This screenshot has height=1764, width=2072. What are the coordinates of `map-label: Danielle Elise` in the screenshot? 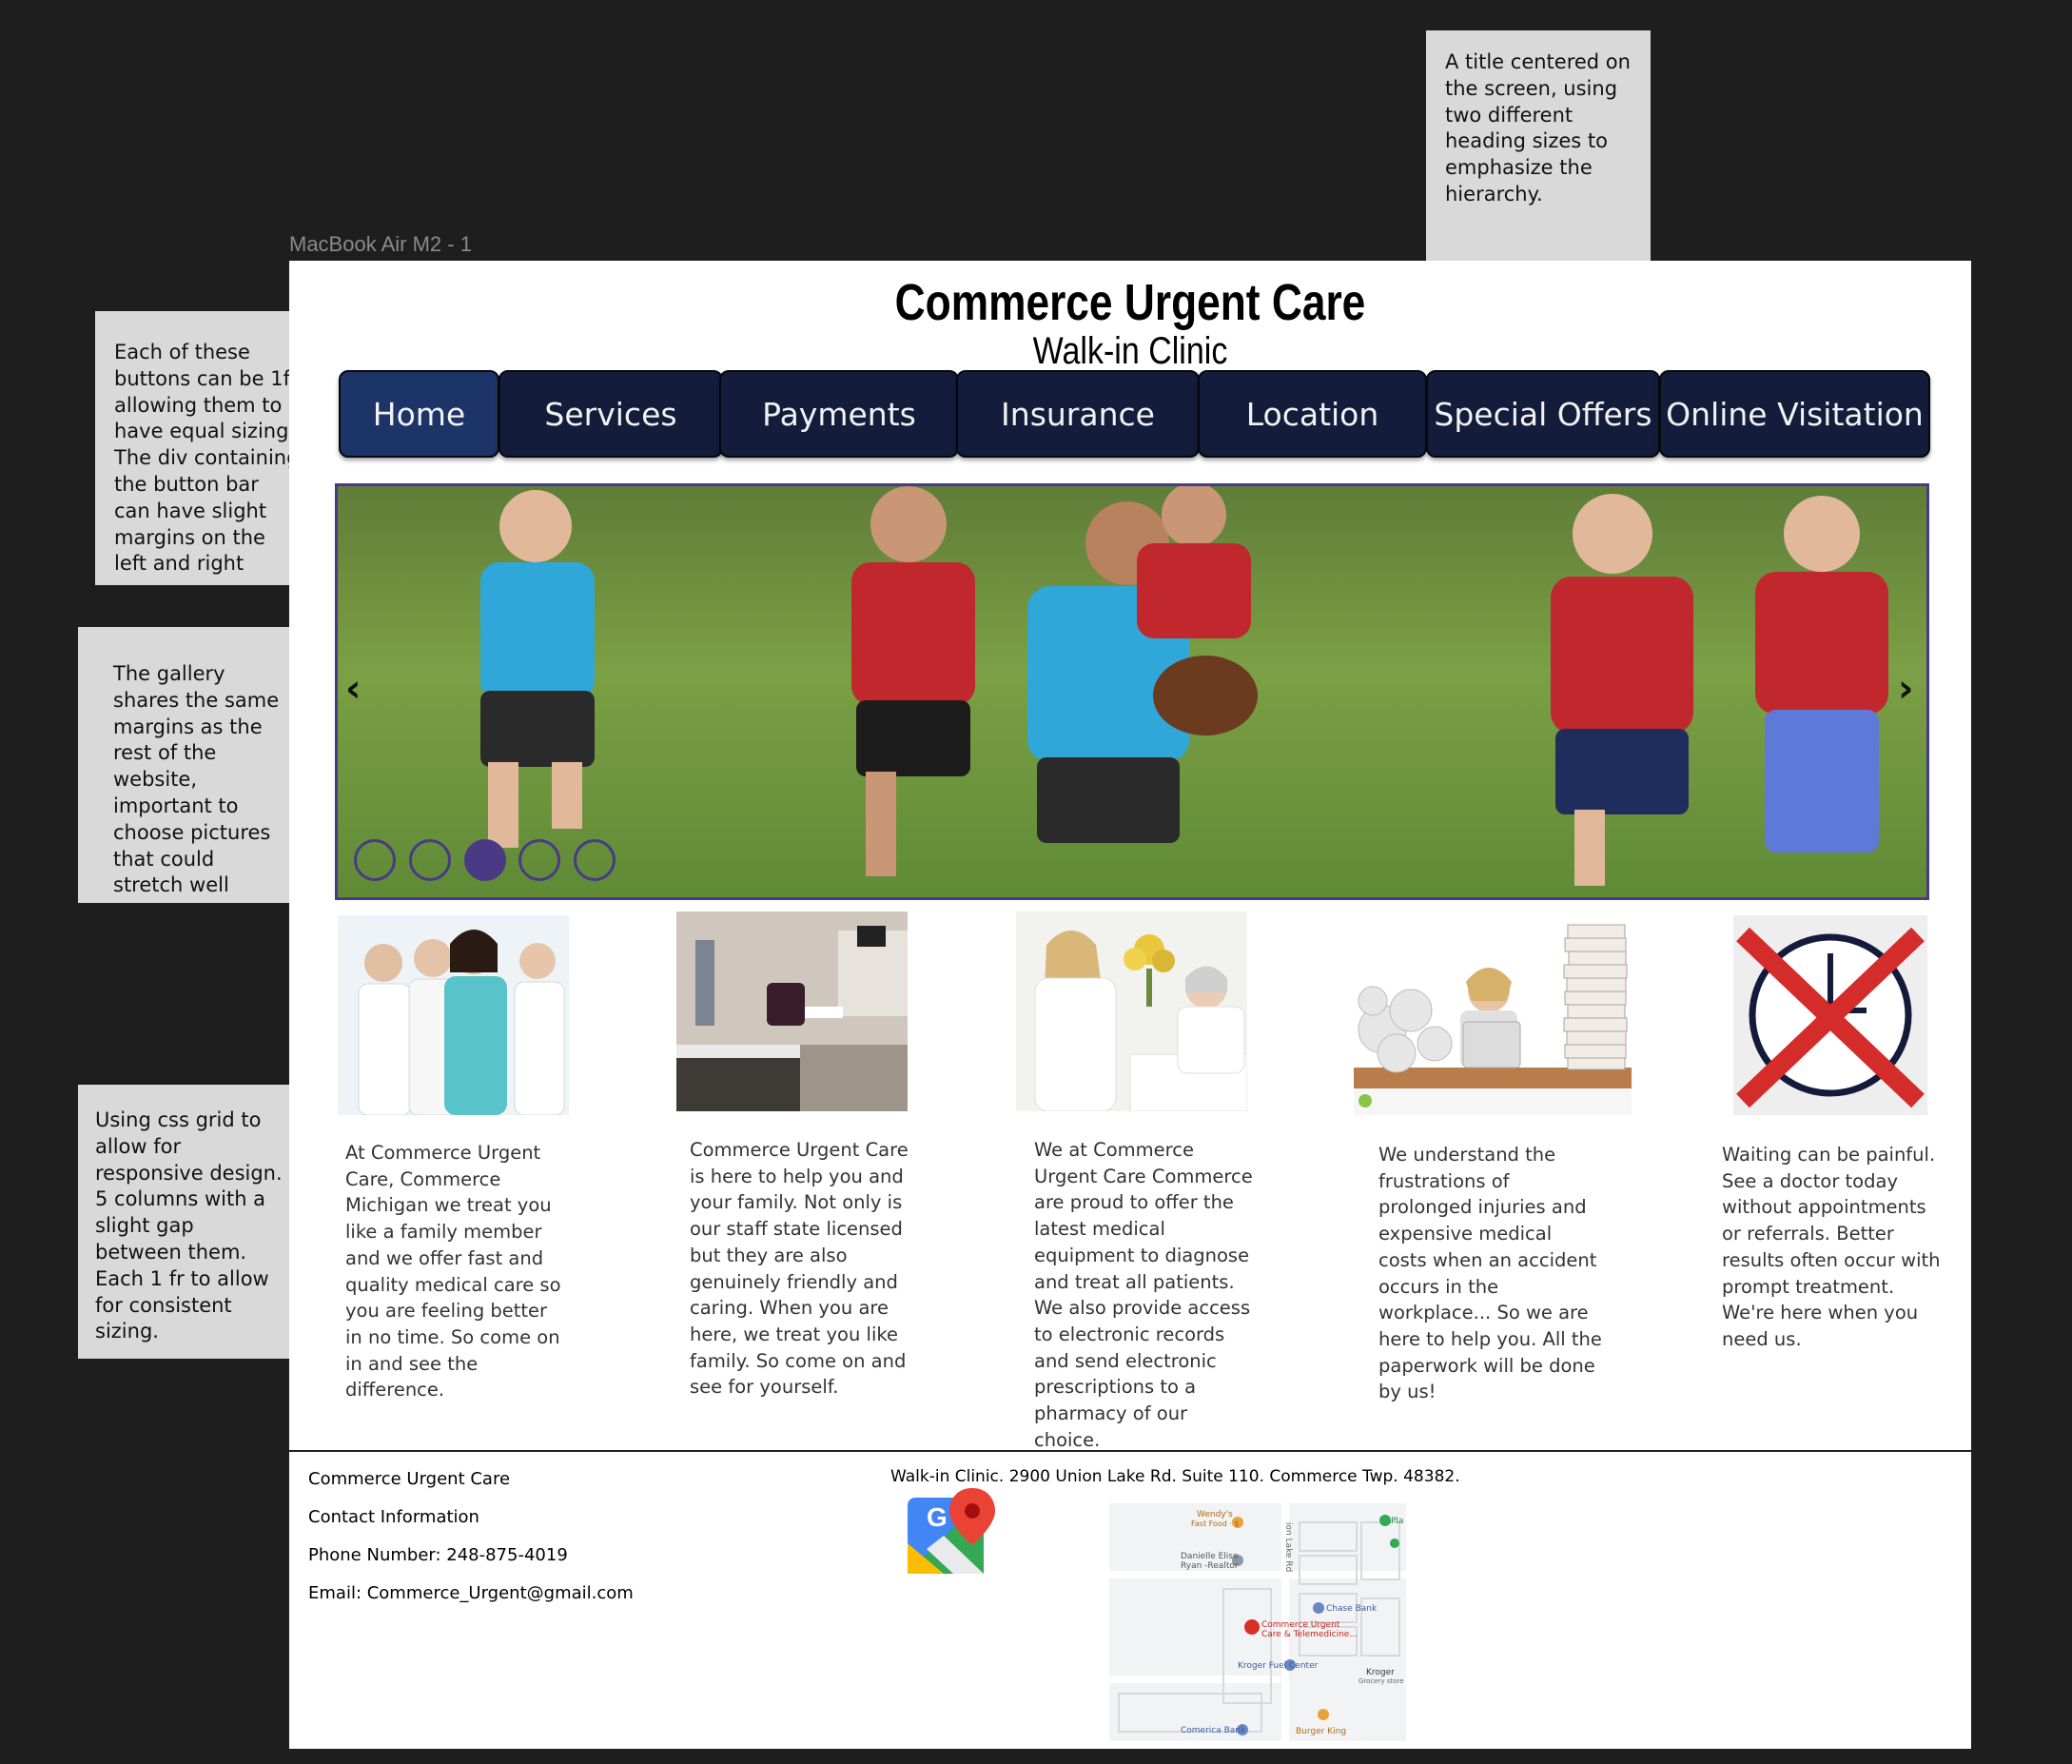 It's located at (1210, 1556).